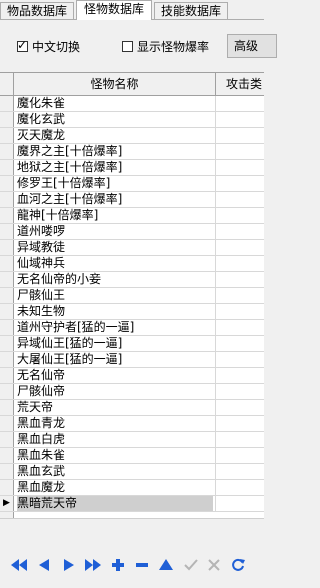 This screenshot has height=588, width=320. Describe the element at coordinates (115, 135) in the screenshot. I see `monster-name-cell: 灭天魔龙` at that location.